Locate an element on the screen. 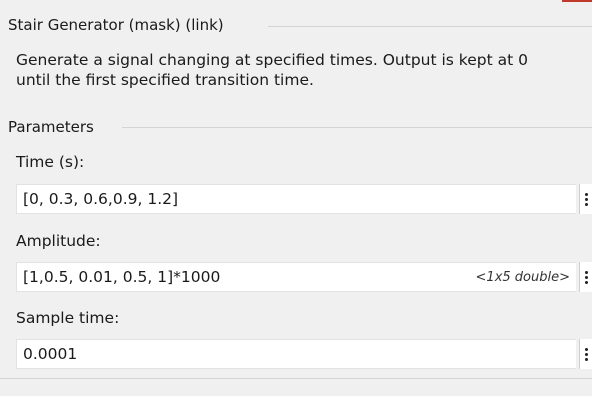 The height and width of the screenshot is (396, 592). block-title: Stair Generator (mask) (link) is located at coordinates (116, 25).